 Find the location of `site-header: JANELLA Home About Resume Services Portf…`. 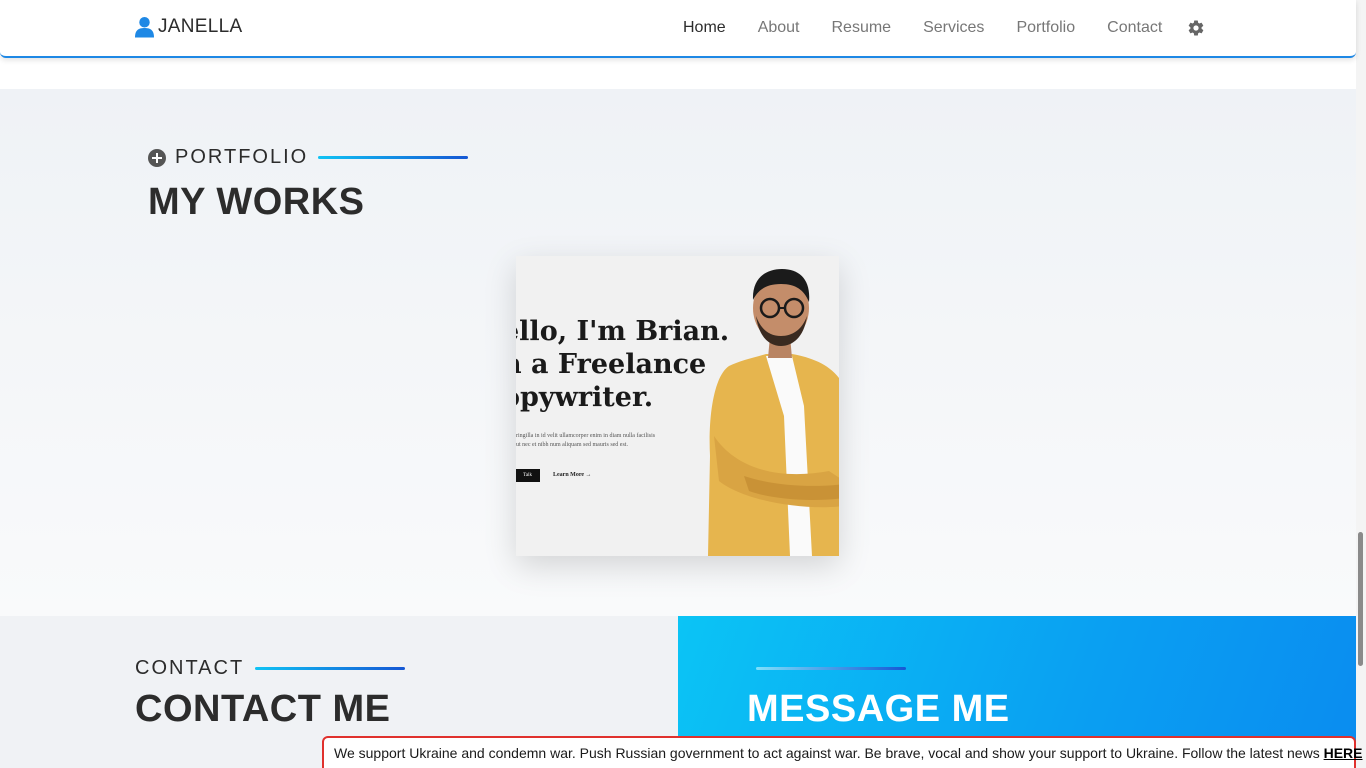

site-header: JANELLA Home About Resume Services Portf… is located at coordinates (678, 29).